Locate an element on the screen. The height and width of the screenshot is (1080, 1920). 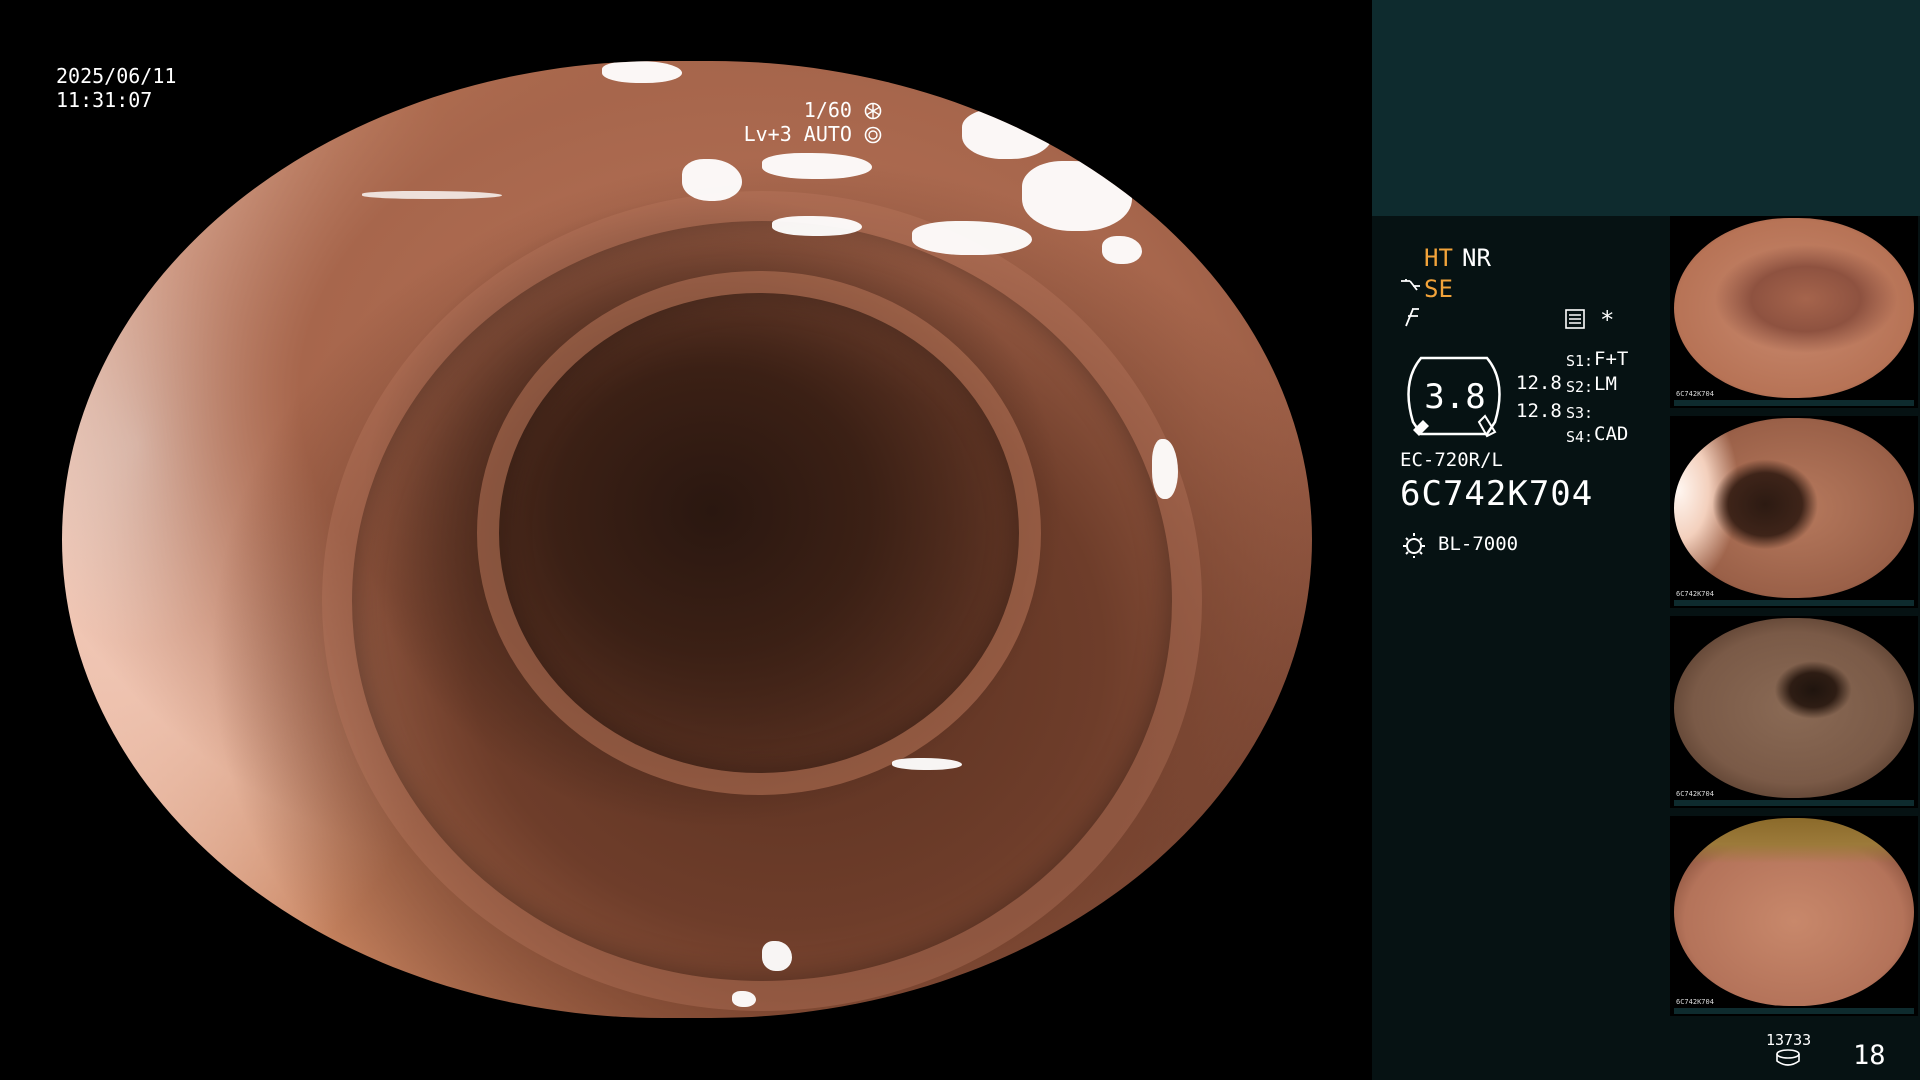
shutter-row: 1/60 is located at coordinates (813, 110).